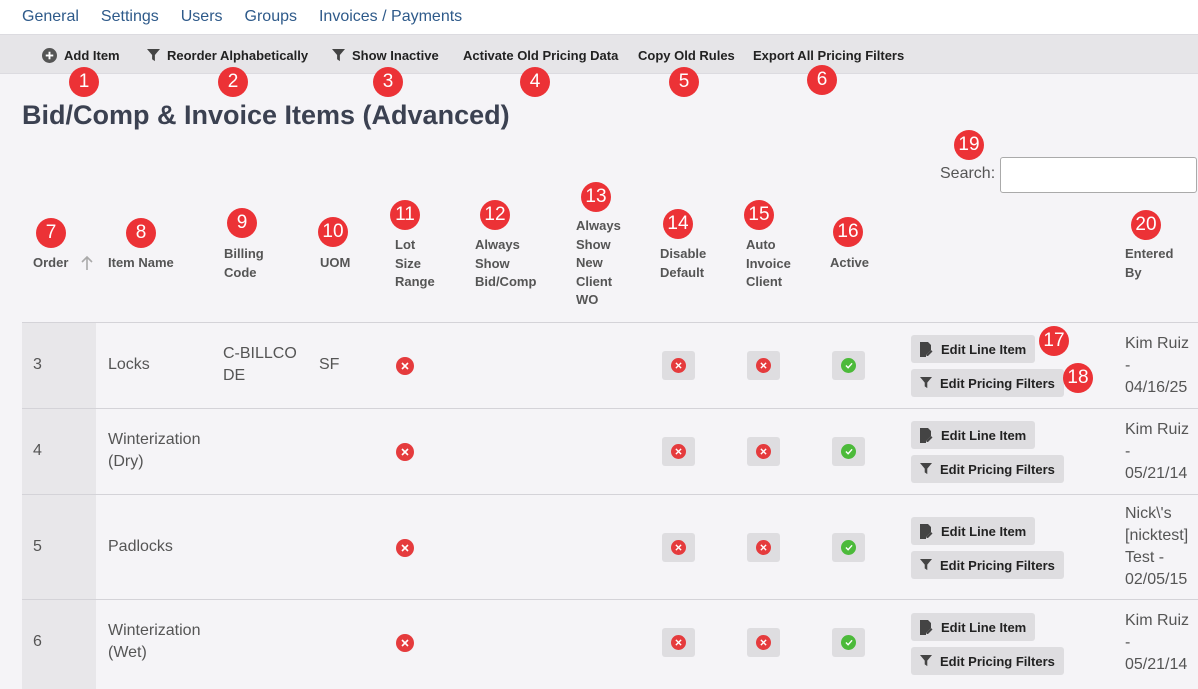  I want to click on annotation-badge: 5, so click(684, 82).